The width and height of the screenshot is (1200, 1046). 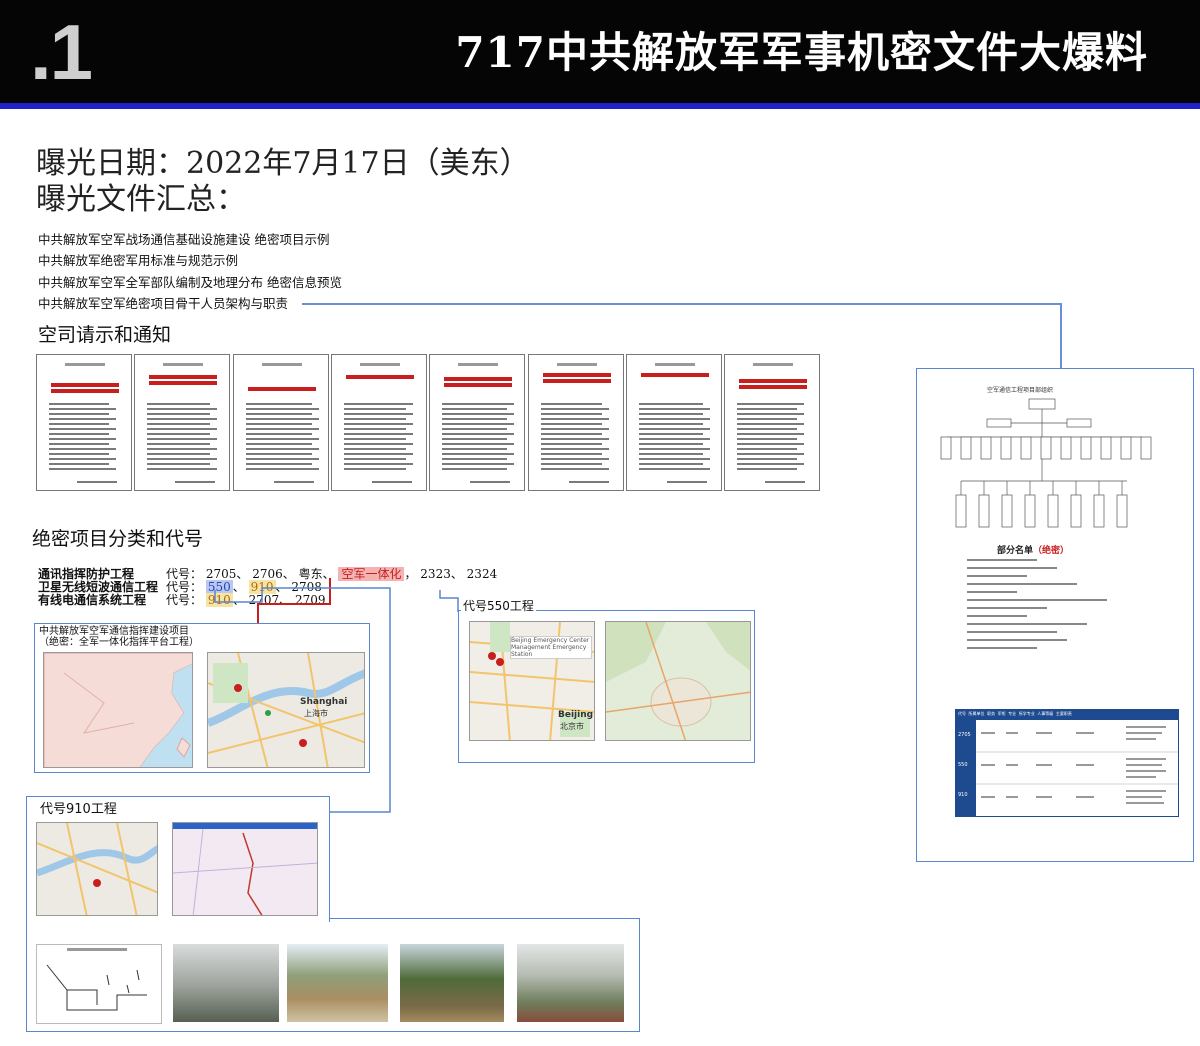 I want to click on row-code-1: 2705, so click(x=964, y=735).